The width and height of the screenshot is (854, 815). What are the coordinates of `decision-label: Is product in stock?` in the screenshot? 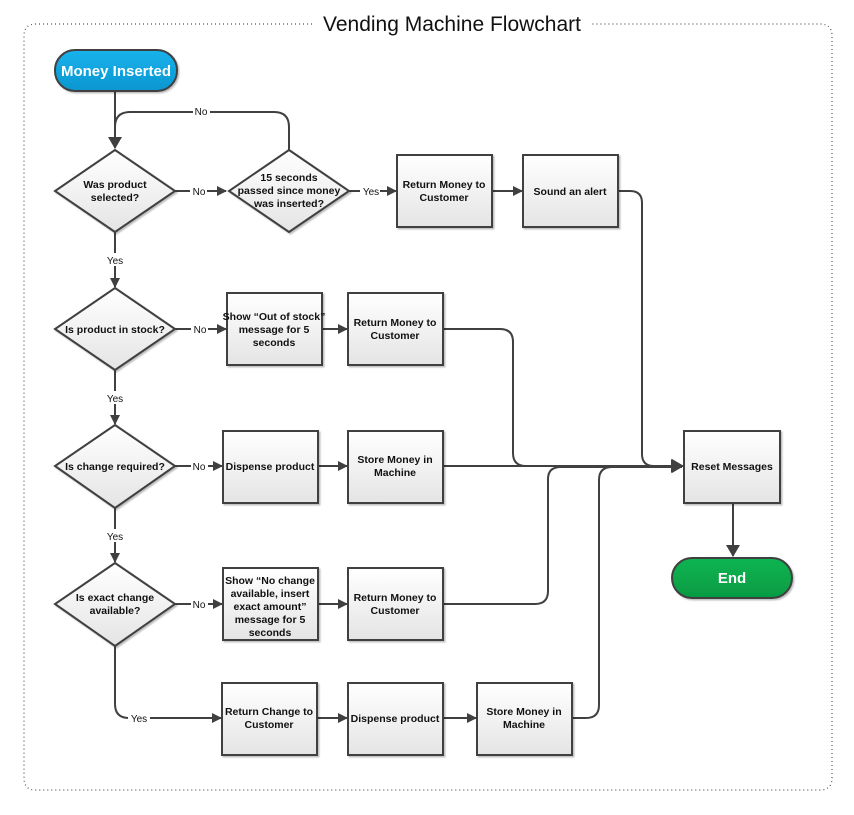 It's located at (115, 330).